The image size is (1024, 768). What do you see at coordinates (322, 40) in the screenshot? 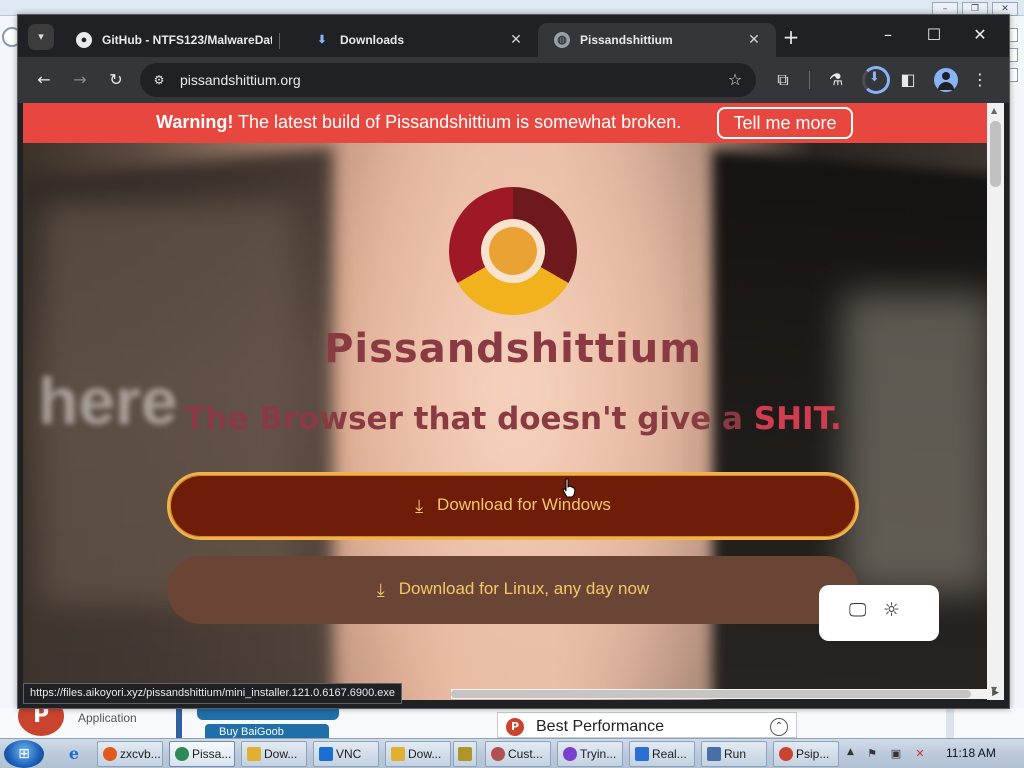
I see `download-icon: ⬇` at bounding box center [322, 40].